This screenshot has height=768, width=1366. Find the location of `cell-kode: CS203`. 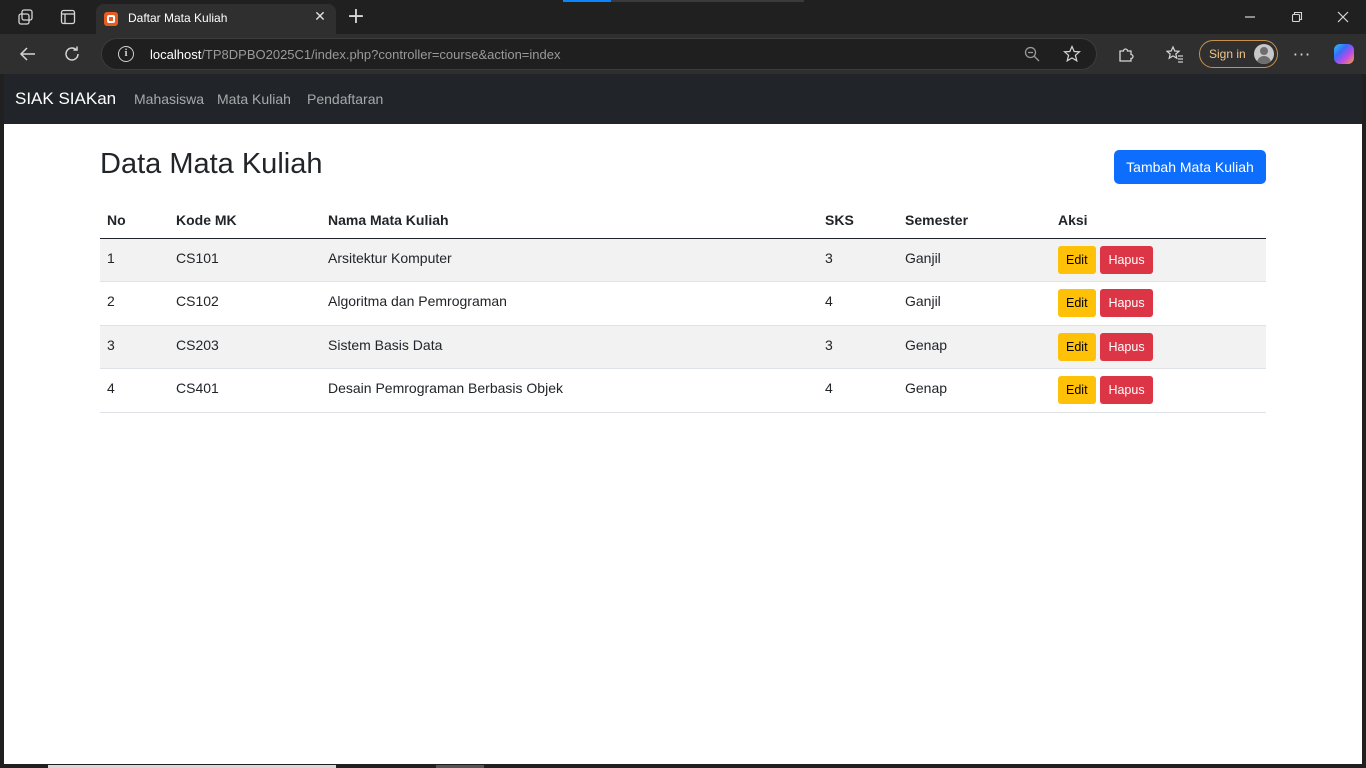

cell-kode: CS203 is located at coordinates (245, 347).